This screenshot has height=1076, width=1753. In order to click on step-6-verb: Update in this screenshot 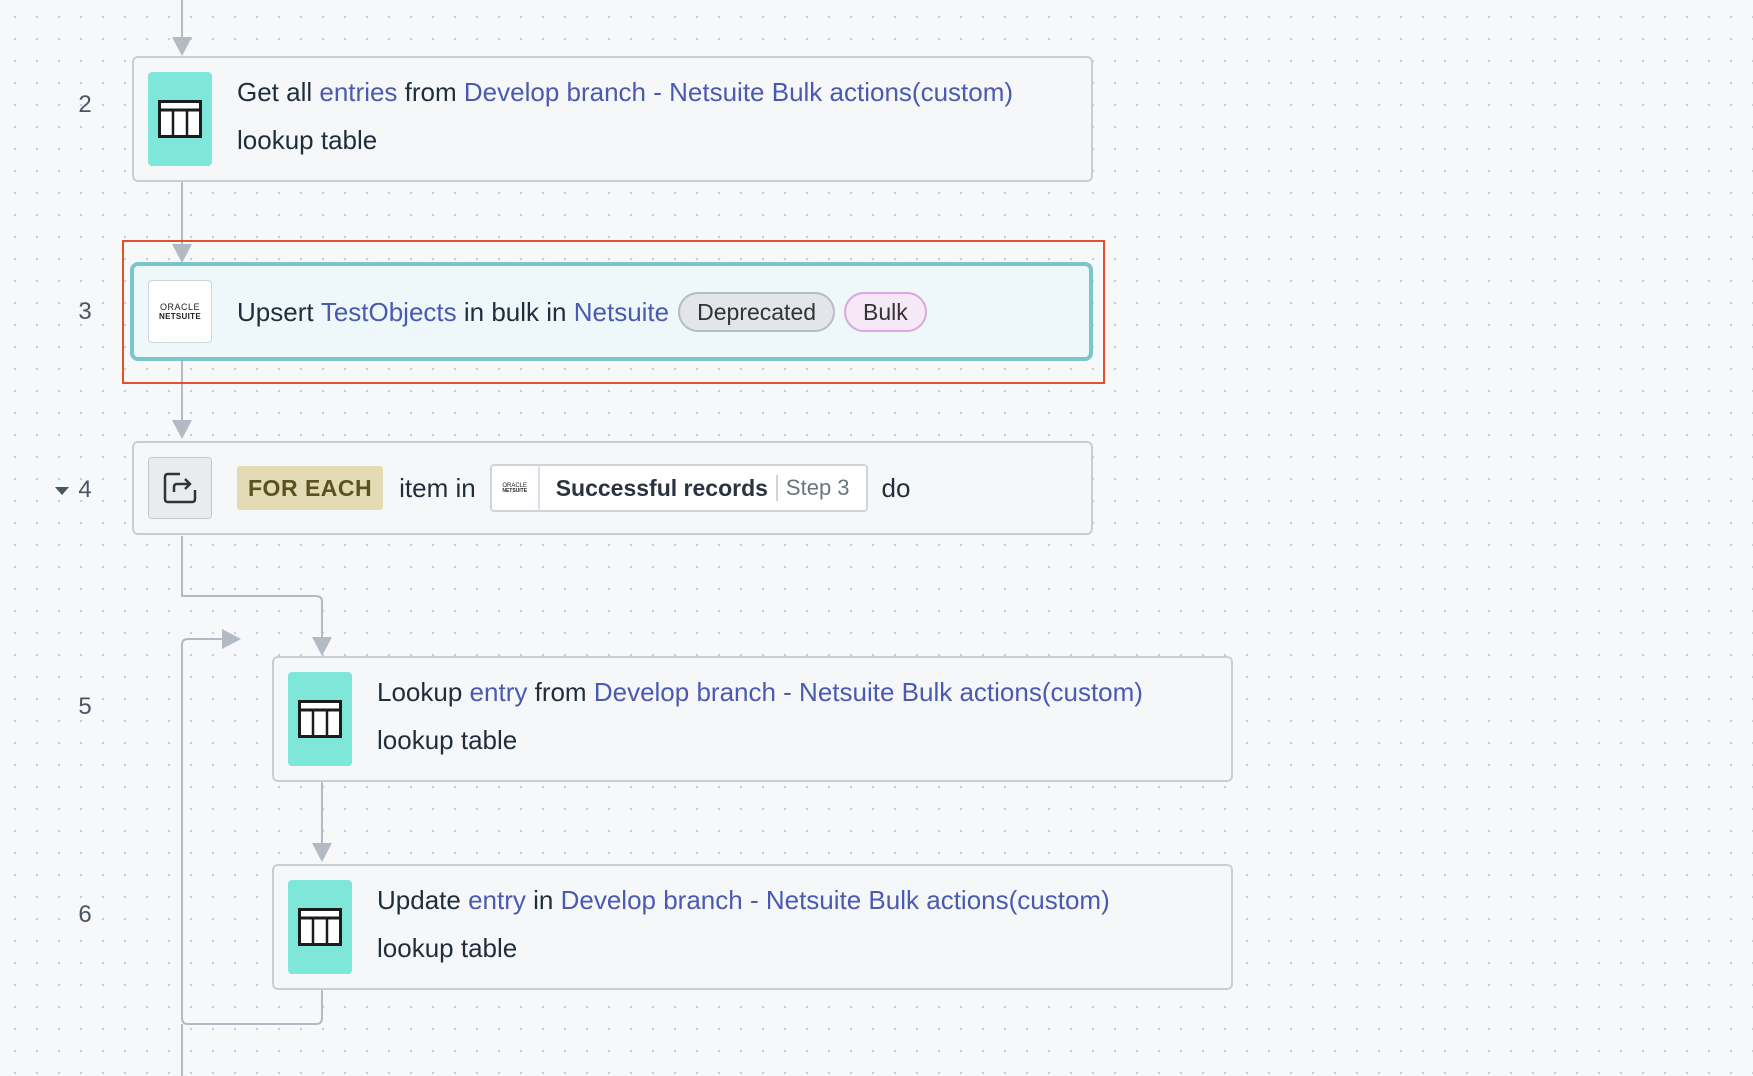, I will do `click(419, 900)`.